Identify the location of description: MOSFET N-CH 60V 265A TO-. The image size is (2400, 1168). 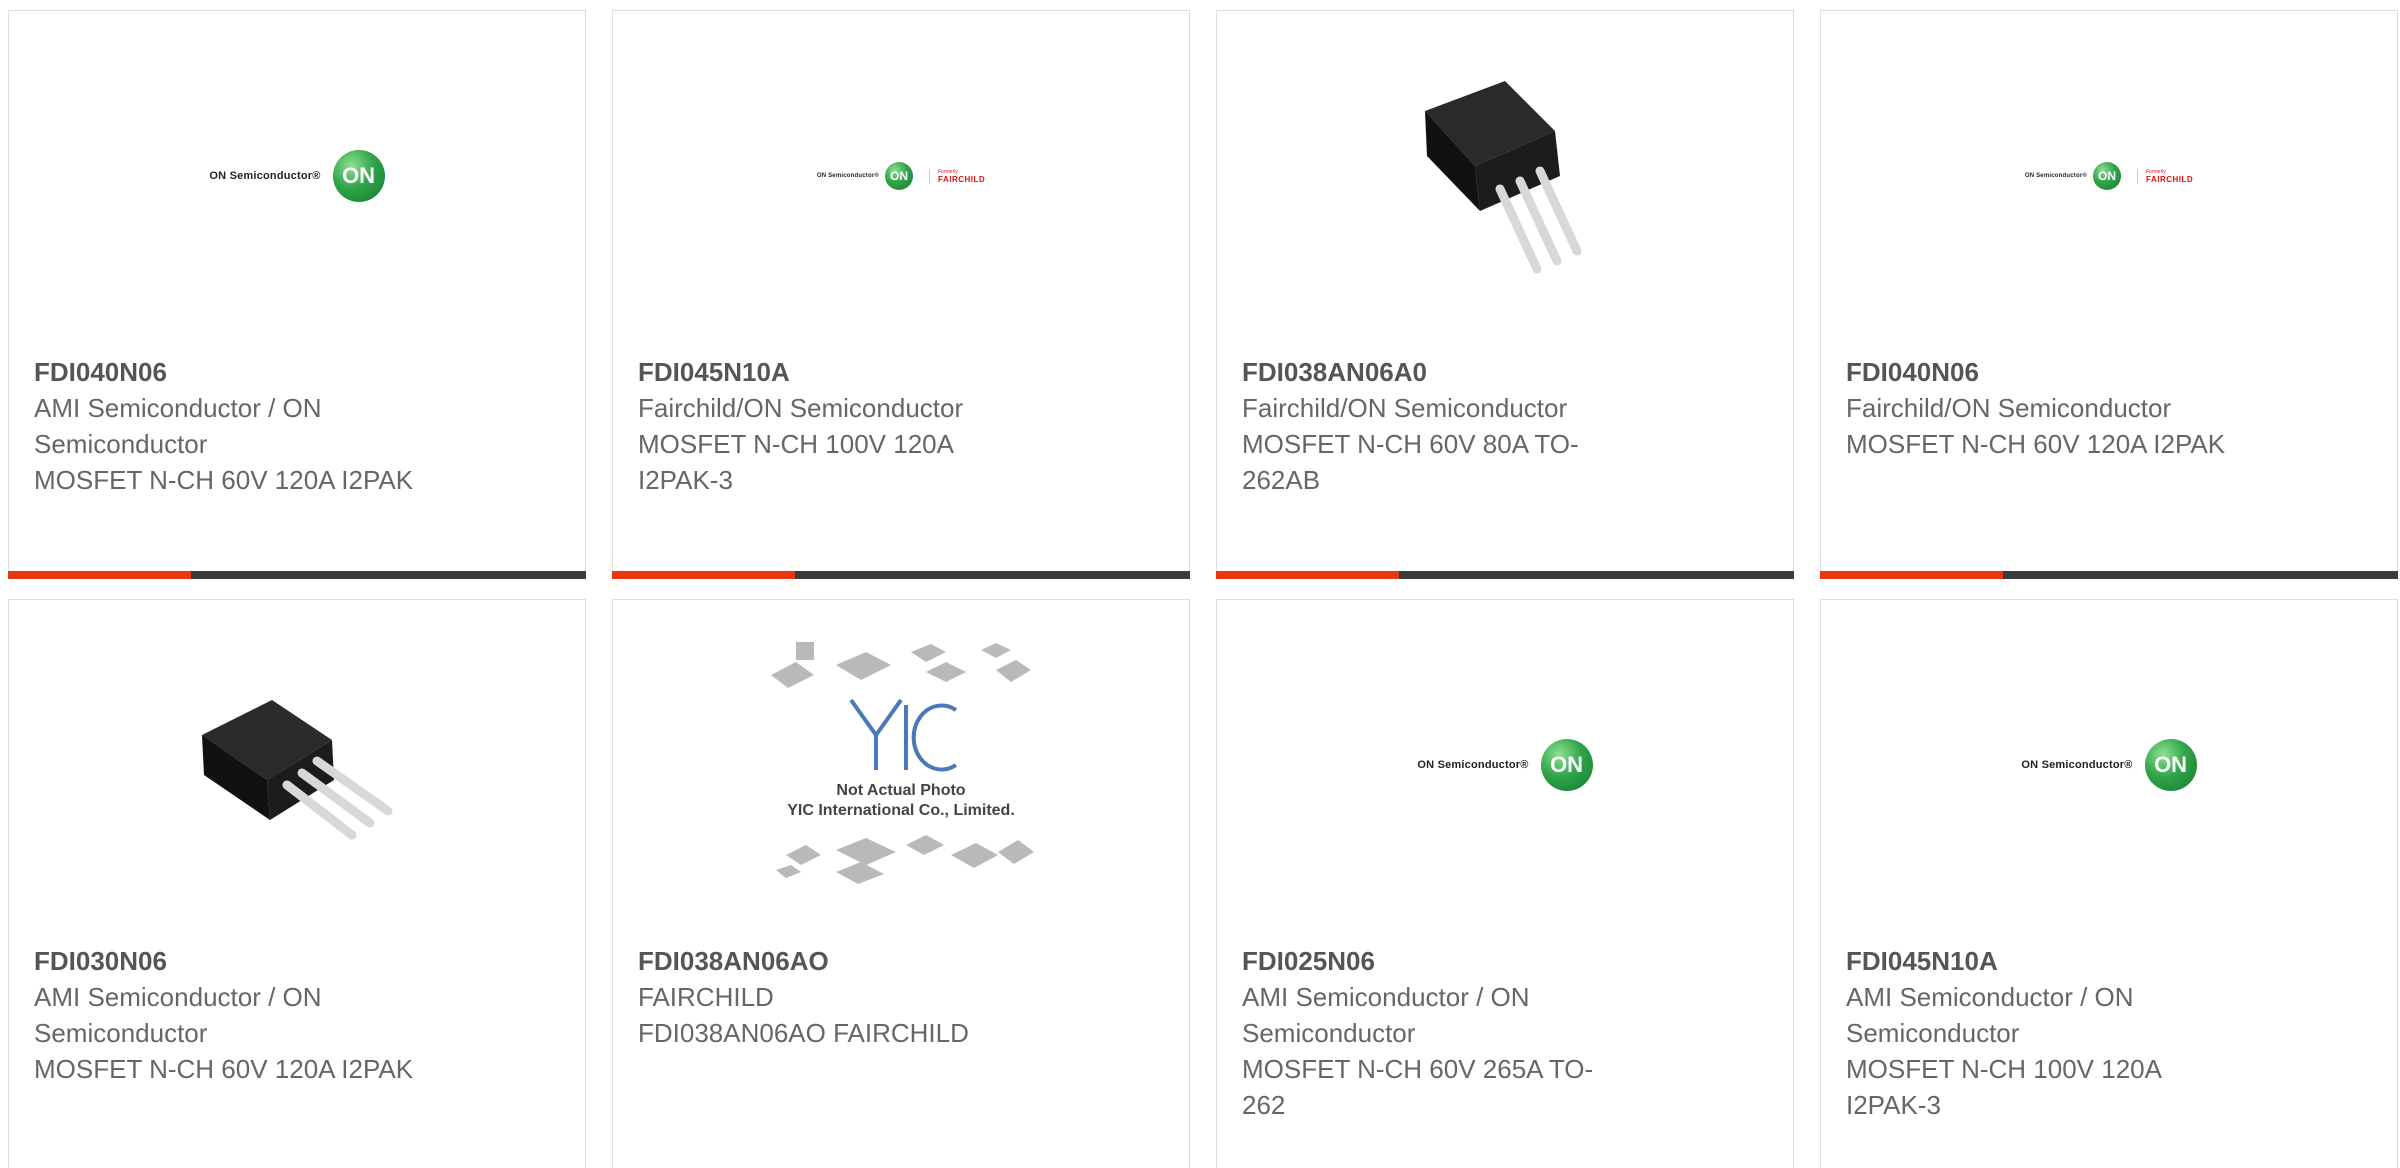
(1418, 1069).